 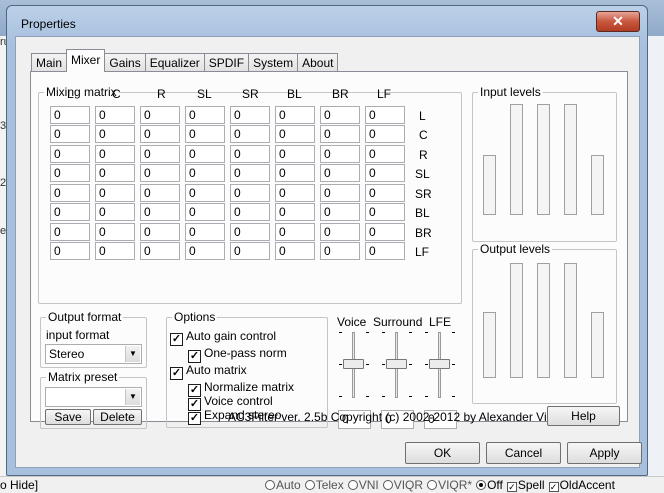 What do you see at coordinates (523, 453) in the screenshot?
I see `cancel-button: Cancel` at bounding box center [523, 453].